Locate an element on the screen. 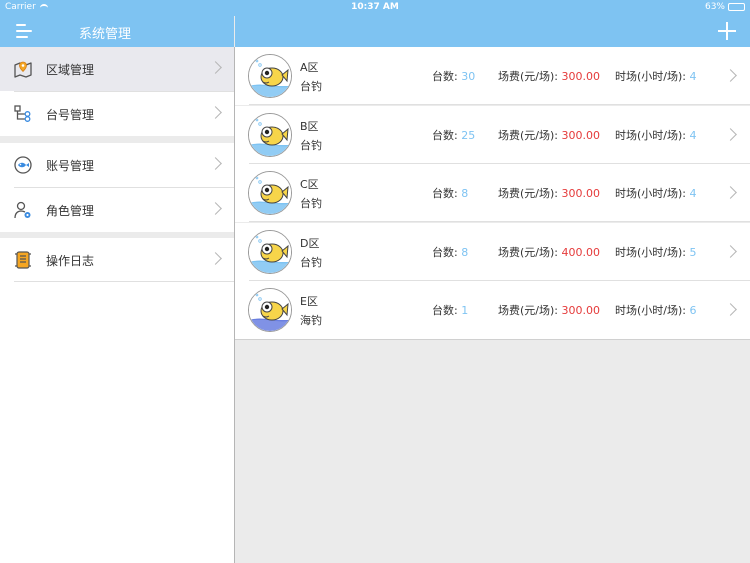 This screenshot has width=750, height=563. main-header is located at coordinates (492, 31).